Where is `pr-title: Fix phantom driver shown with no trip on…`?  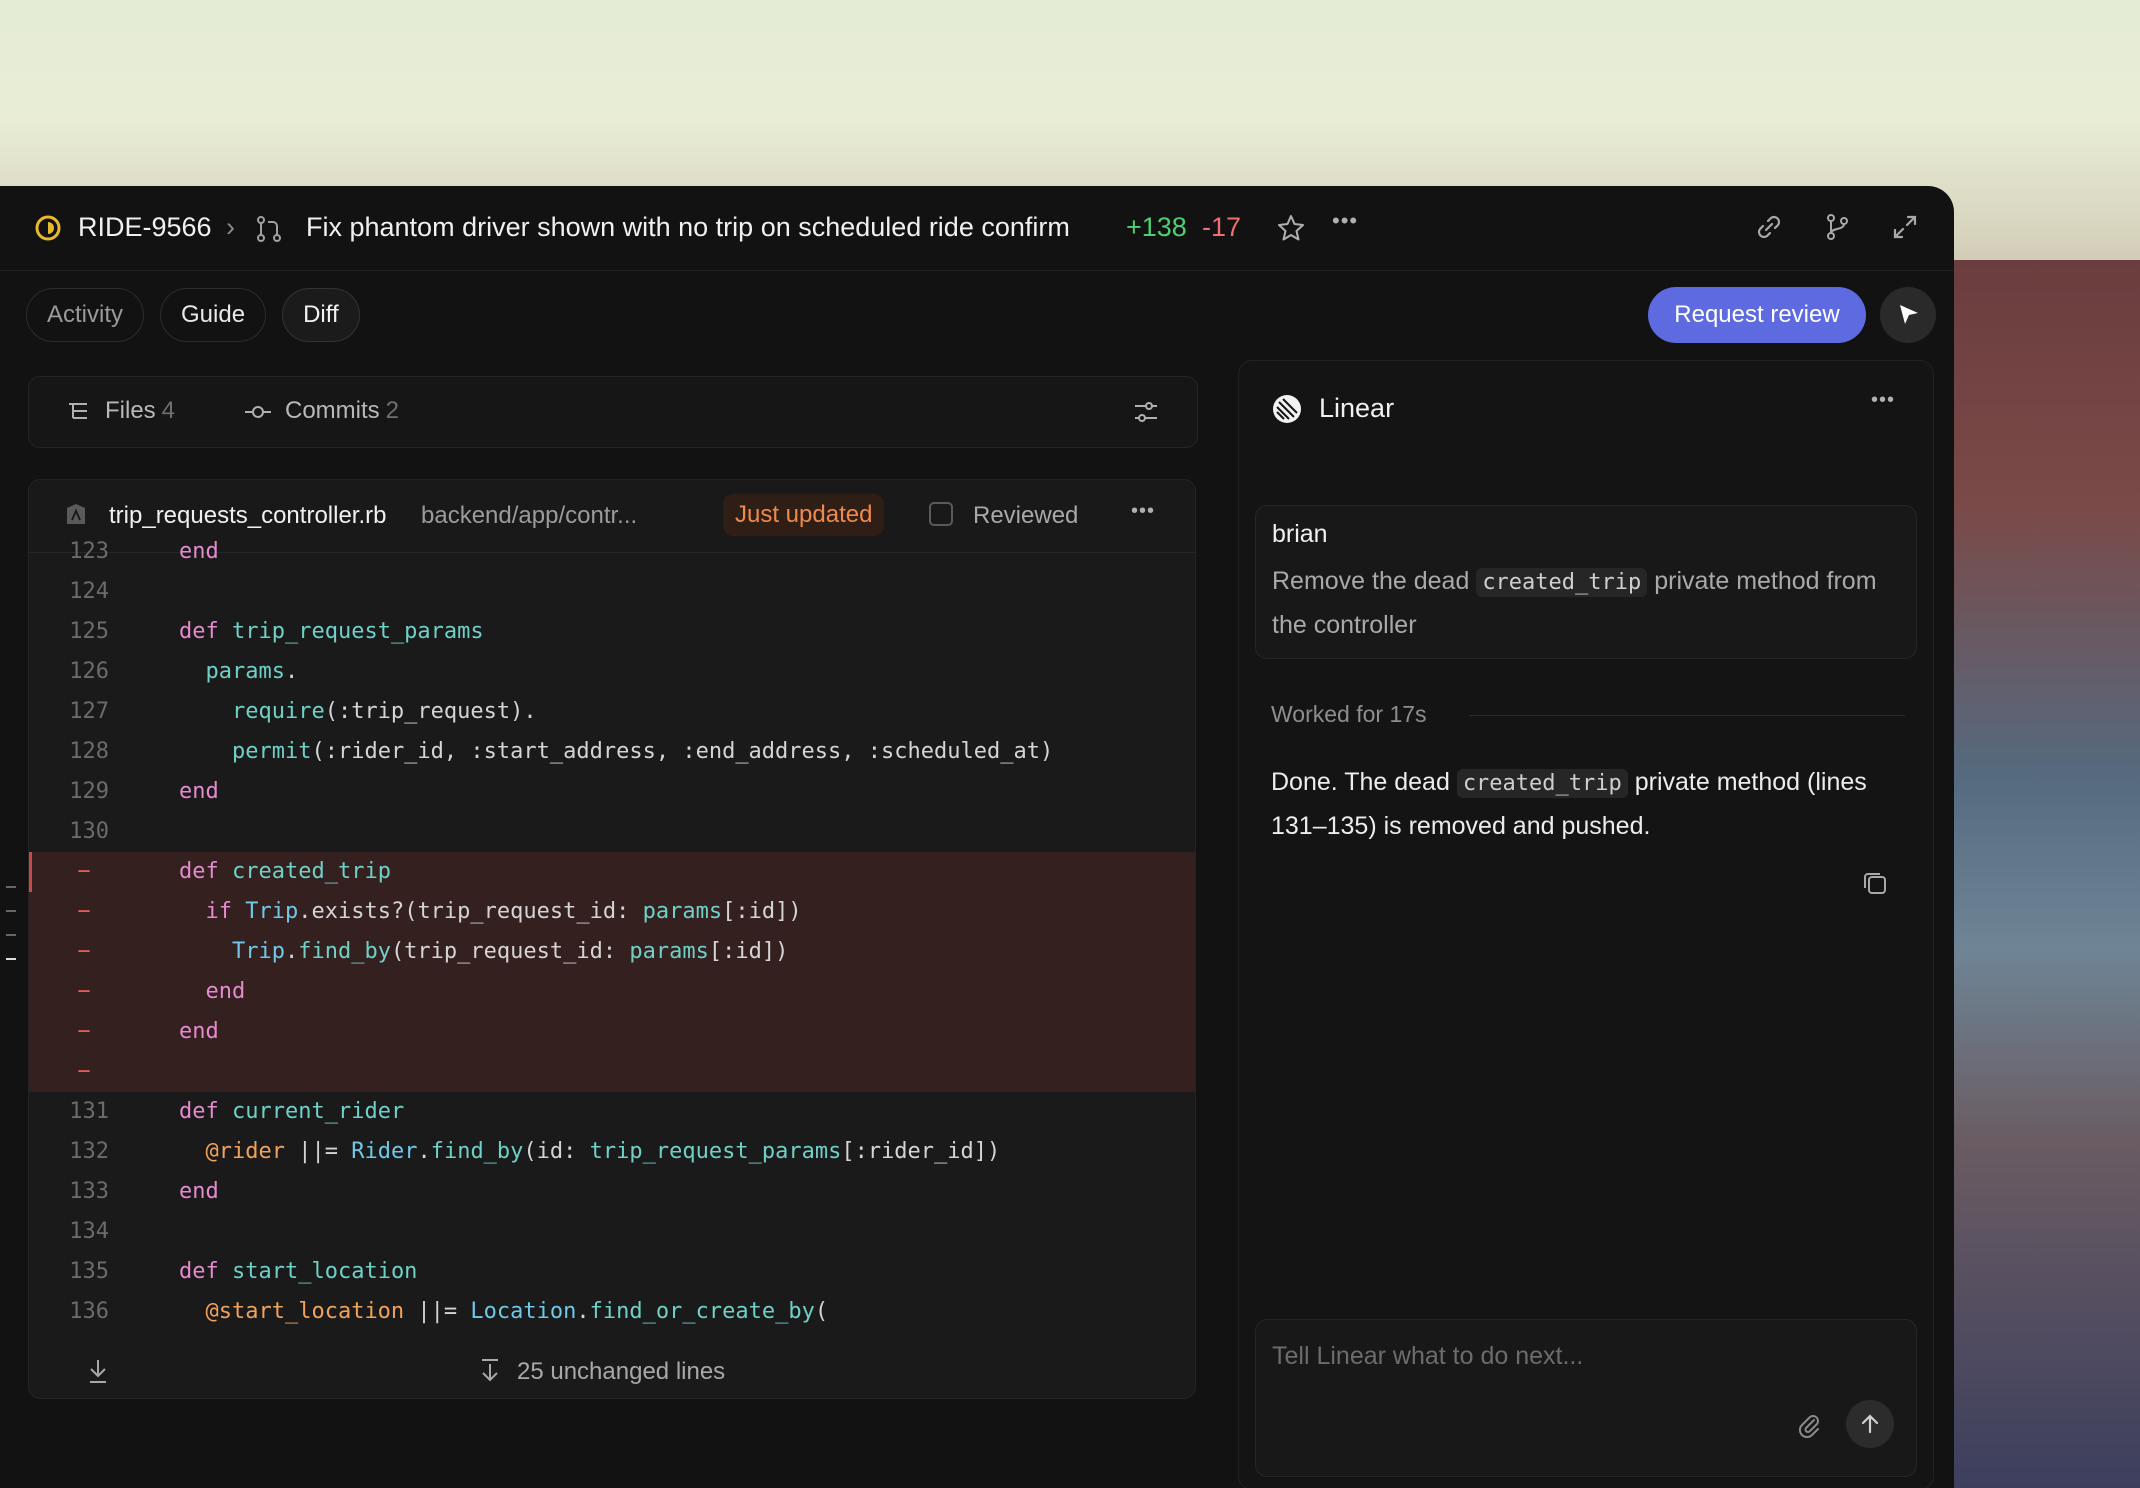 pr-title: Fix phantom driver shown with no trip on… is located at coordinates (688, 227).